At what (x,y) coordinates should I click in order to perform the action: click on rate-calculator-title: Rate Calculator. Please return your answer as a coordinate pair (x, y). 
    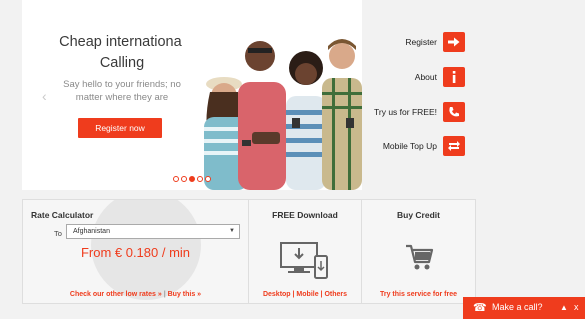
    Looking at the image, I should click on (62, 215).